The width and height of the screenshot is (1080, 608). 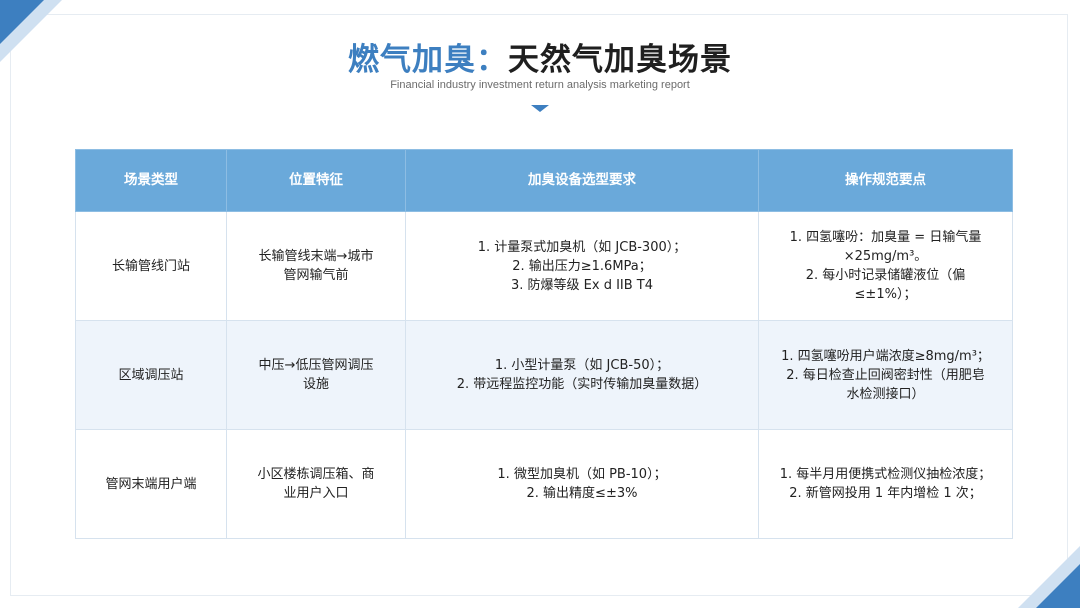 I want to click on page-title: 燃气加臭：天然气加臭场景, so click(x=540, y=56).